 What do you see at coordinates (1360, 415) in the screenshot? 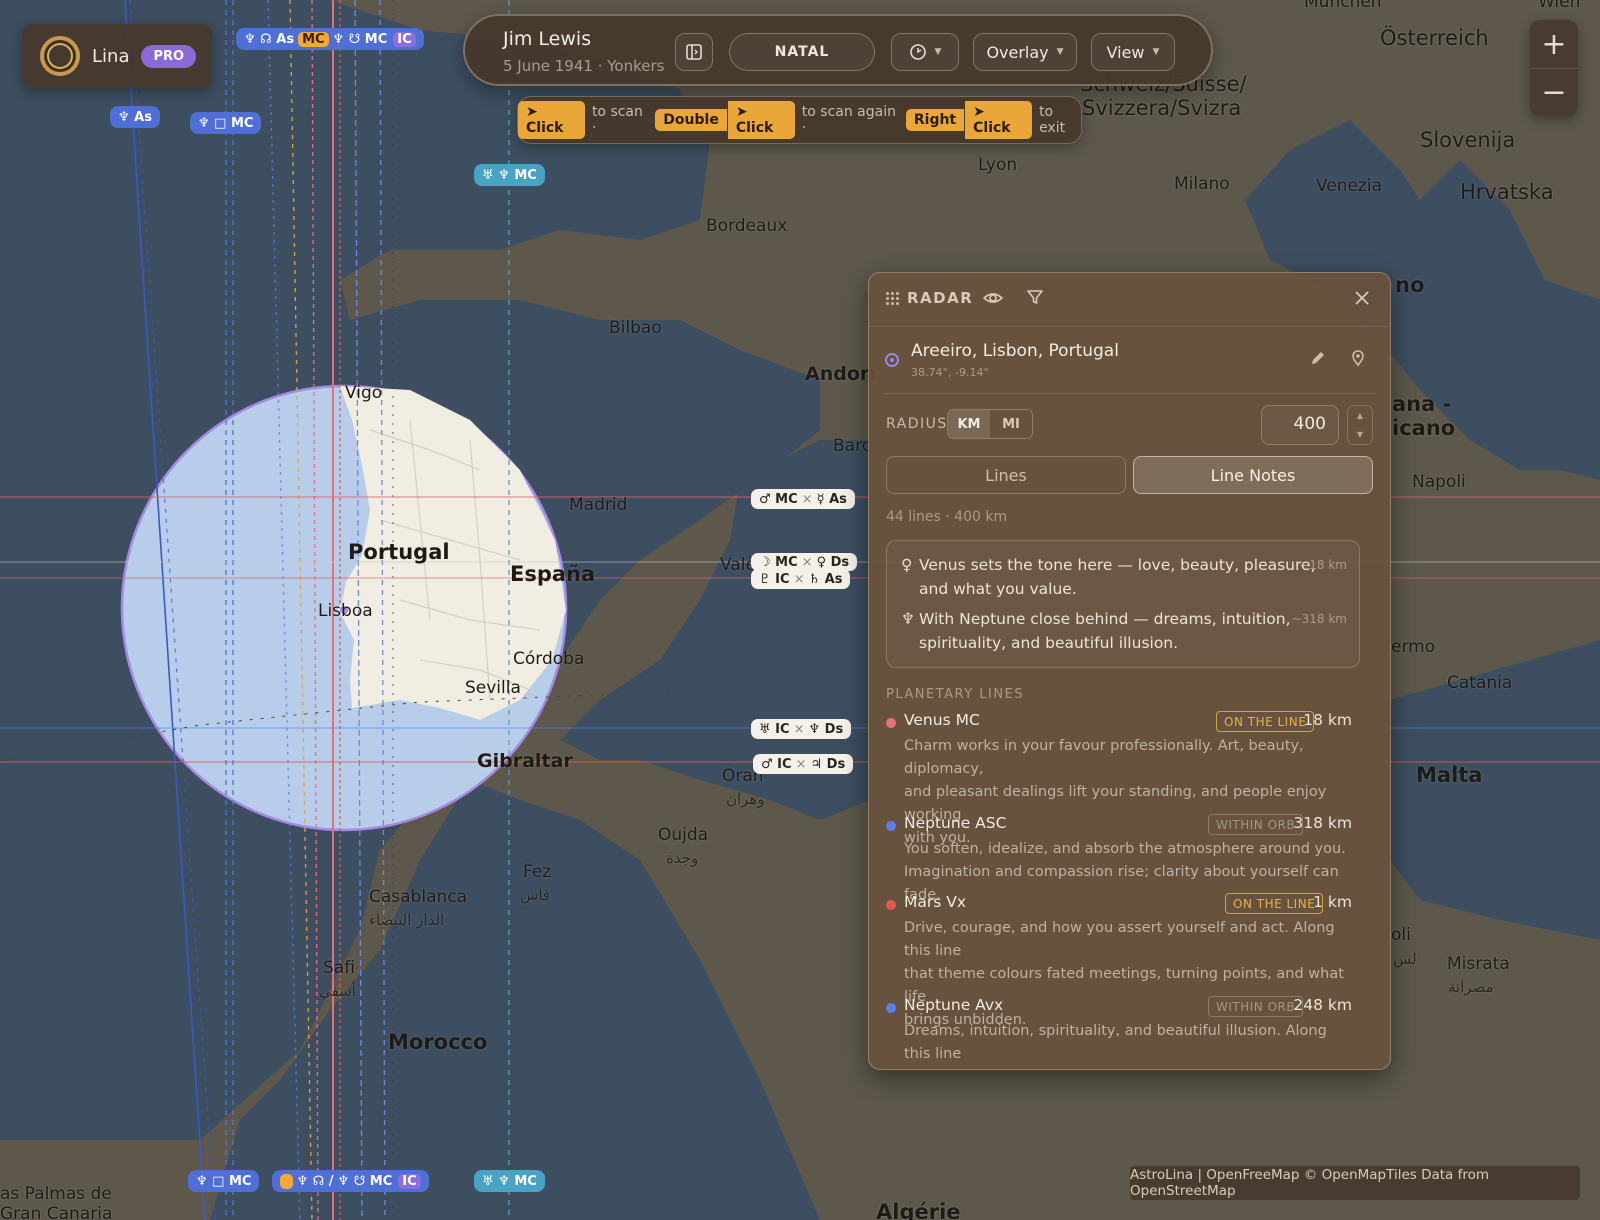
I see `stepper-up-icon: ▲` at bounding box center [1360, 415].